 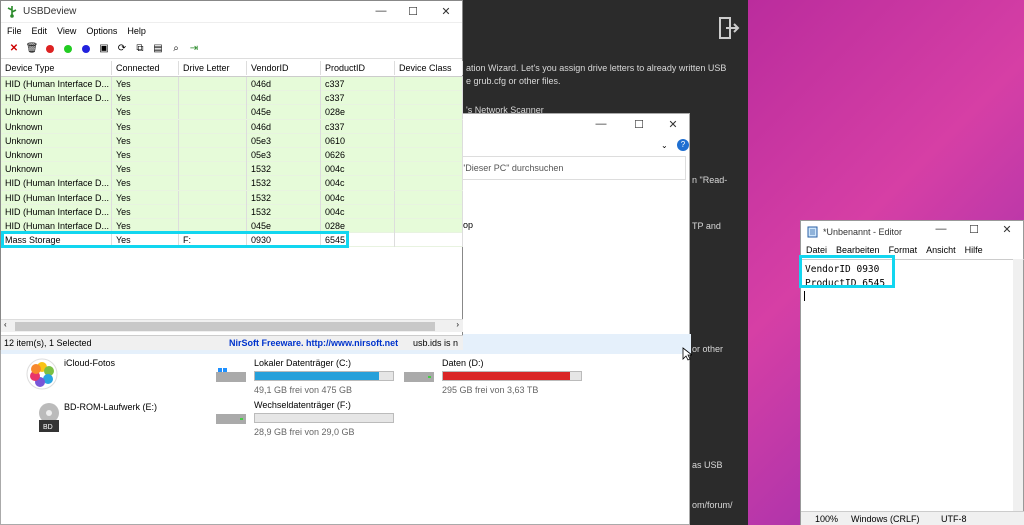 I want to click on usb-app-icon, so click(x=12, y=12).